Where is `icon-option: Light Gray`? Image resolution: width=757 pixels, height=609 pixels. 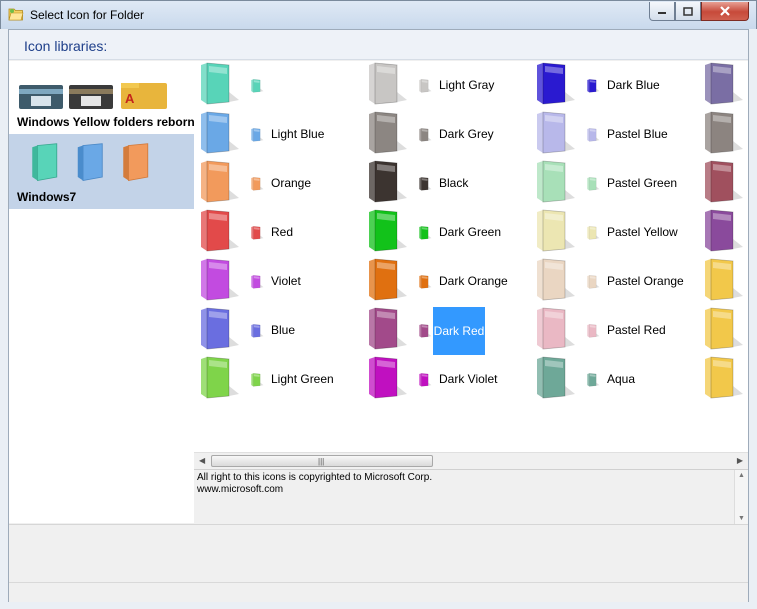 icon-option: Light Gray is located at coordinates (449, 86).